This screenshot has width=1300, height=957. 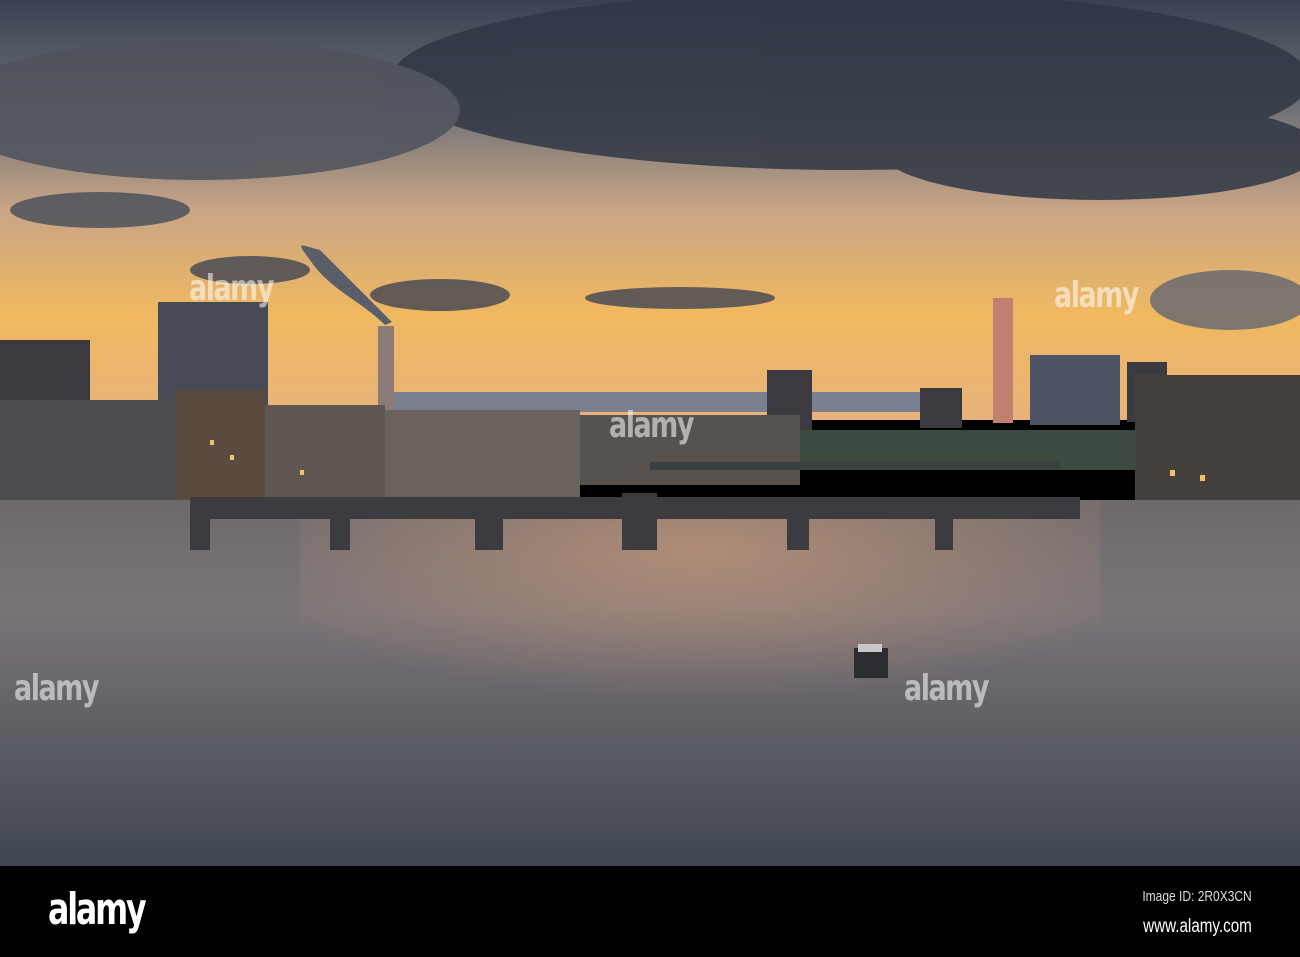 What do you see at coordinates (1197, 926) in the screenshot?
I see `site-url: www.alamy.com` at bounding box center [1197, 926].